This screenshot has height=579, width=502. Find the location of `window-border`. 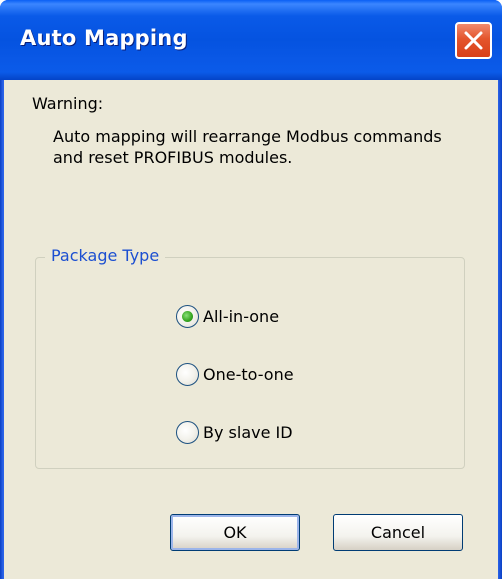

window-border is located at coordinates (500, 329).